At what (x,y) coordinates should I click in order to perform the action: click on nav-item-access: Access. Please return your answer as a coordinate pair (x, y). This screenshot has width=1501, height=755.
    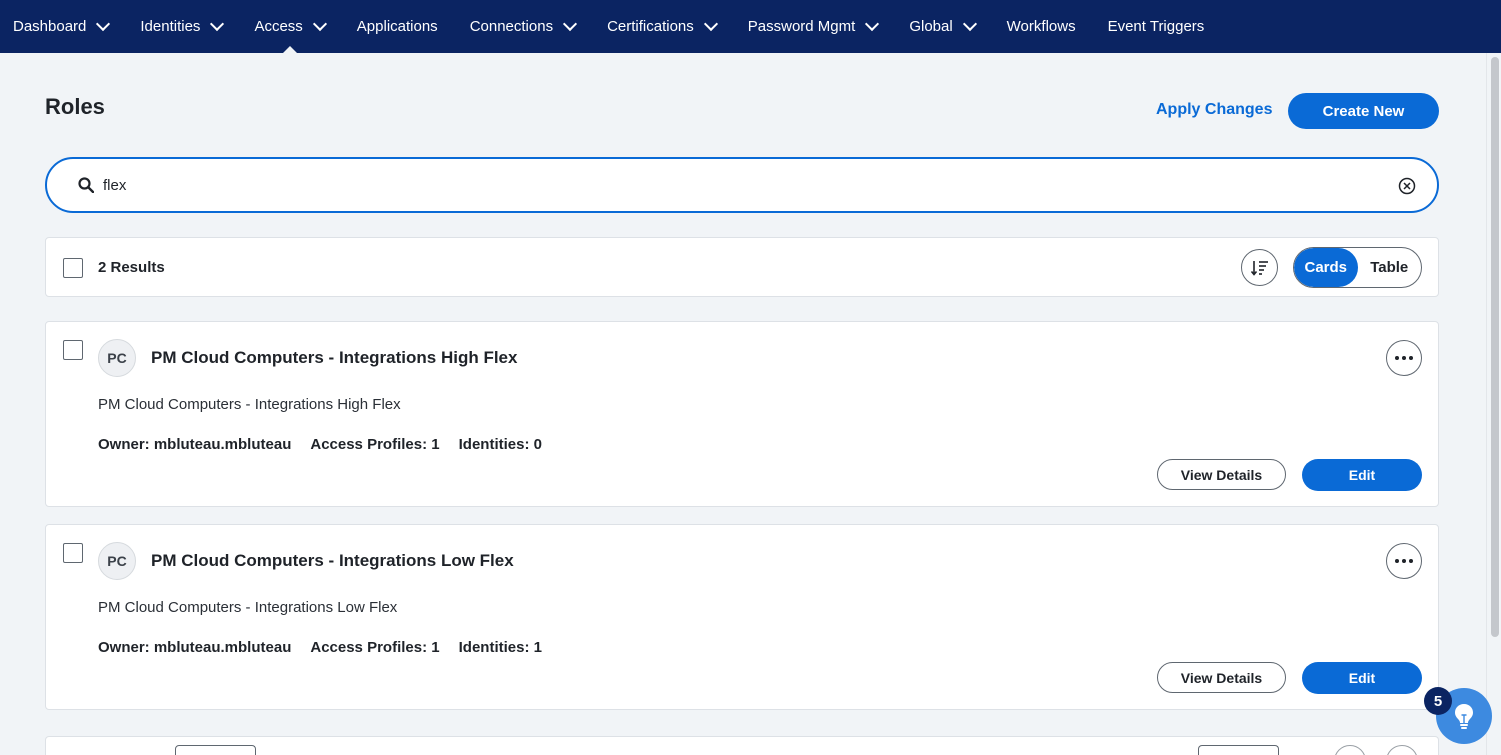
    Looking at the image, I should click on (290, 26).